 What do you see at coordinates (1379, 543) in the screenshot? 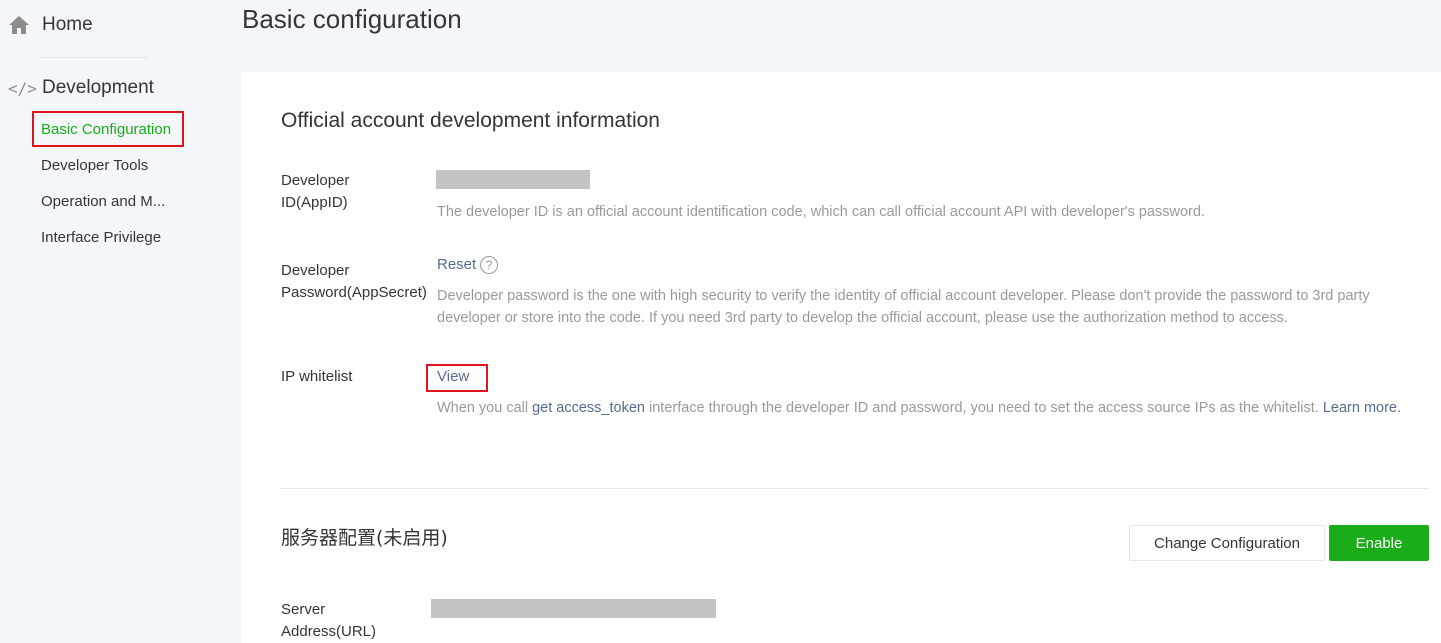
I see `enable-button: Enable` at bounding box center [1379, 543].